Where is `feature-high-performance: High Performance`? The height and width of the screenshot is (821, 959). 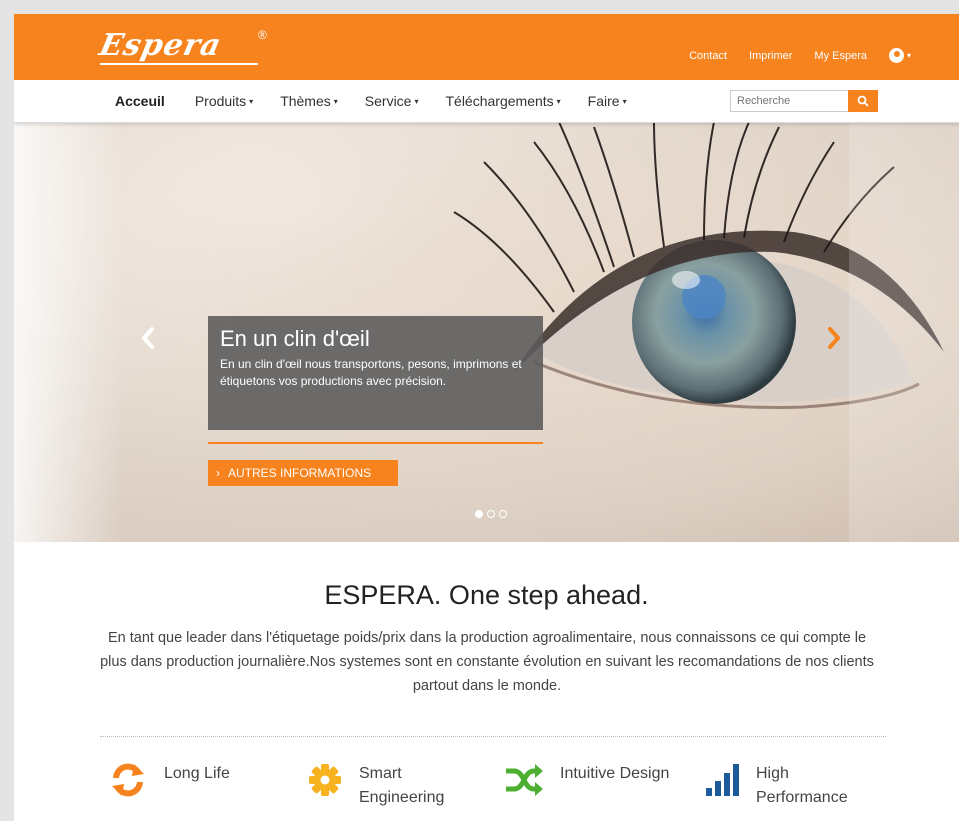
feature-high-performance: High Performance is located at coordinates (785, 786).